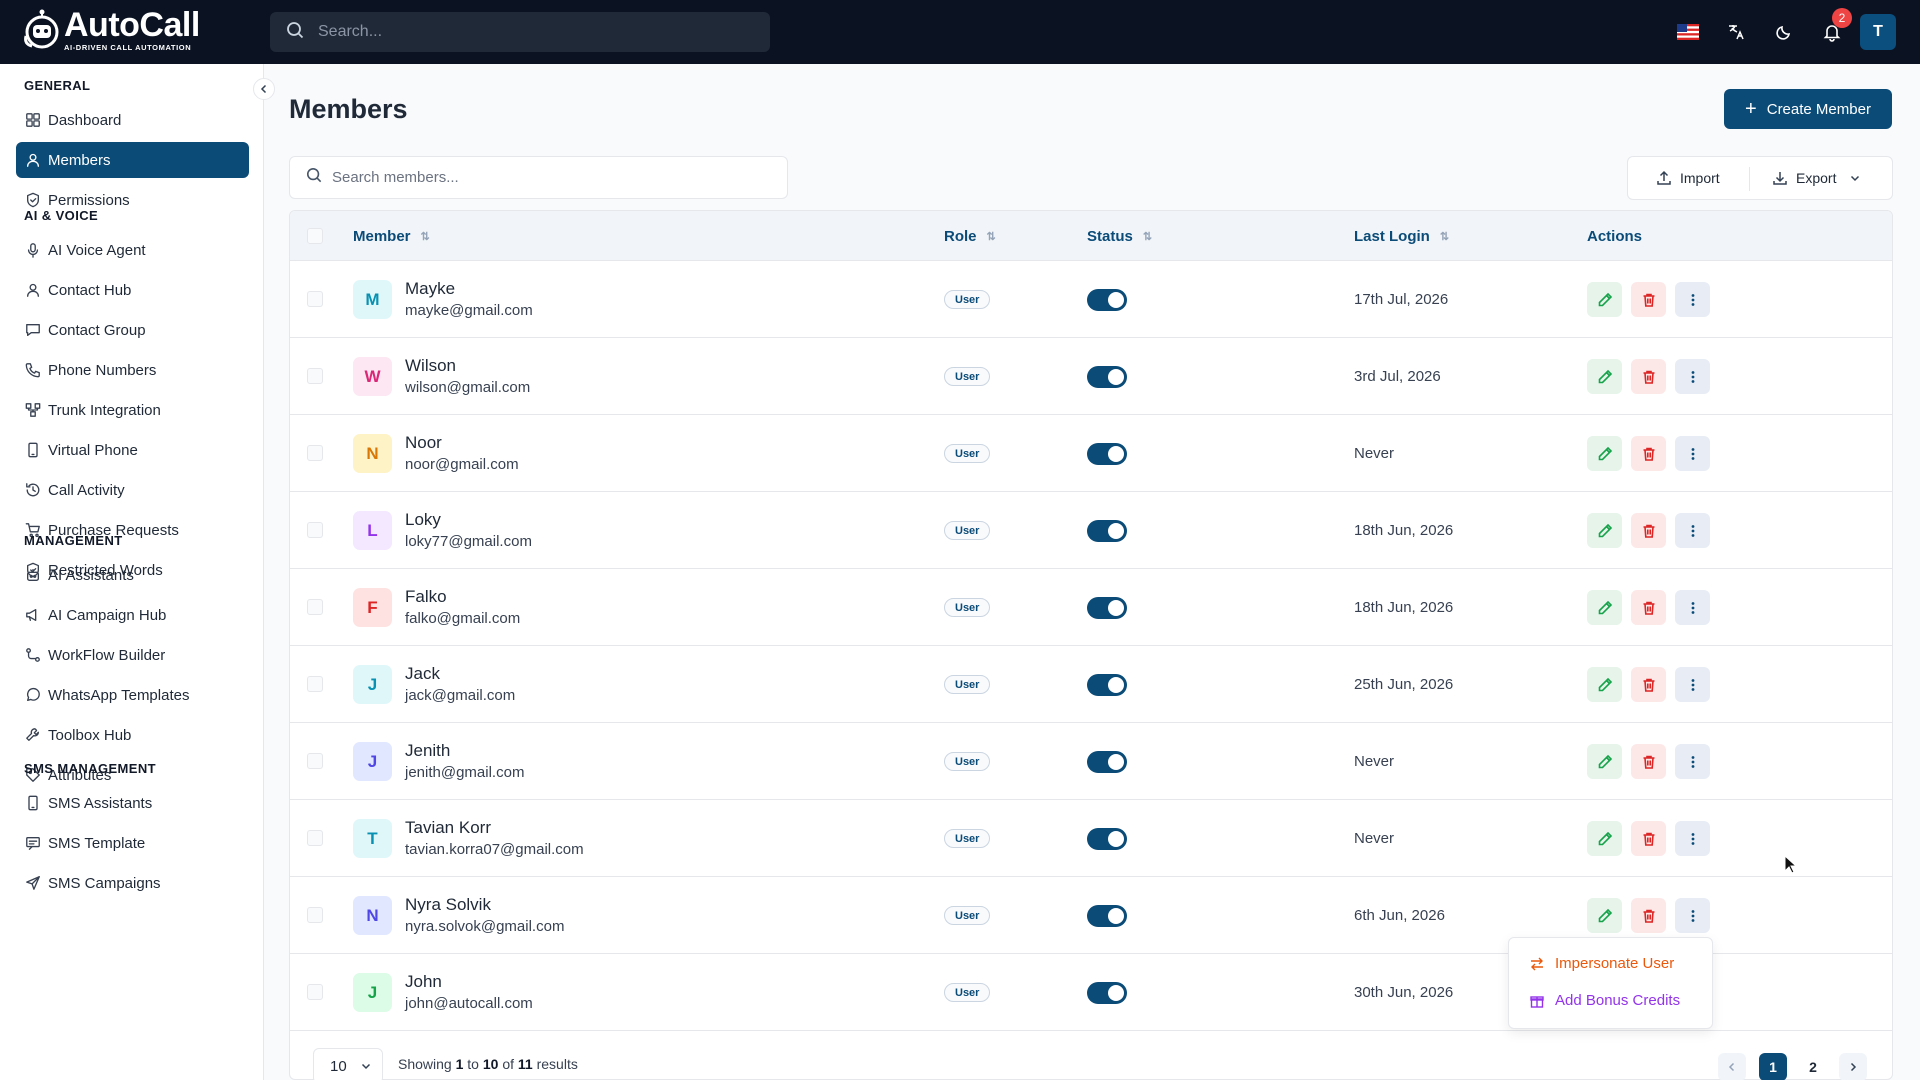 The width and height of the screenshot is (1920, 1080). What do you see at coordinates (132, 695) in the screenshot?
I see `sidebar-item-whatsapp-templates: WhatsApp Templates` at bounding box center [132, 695].